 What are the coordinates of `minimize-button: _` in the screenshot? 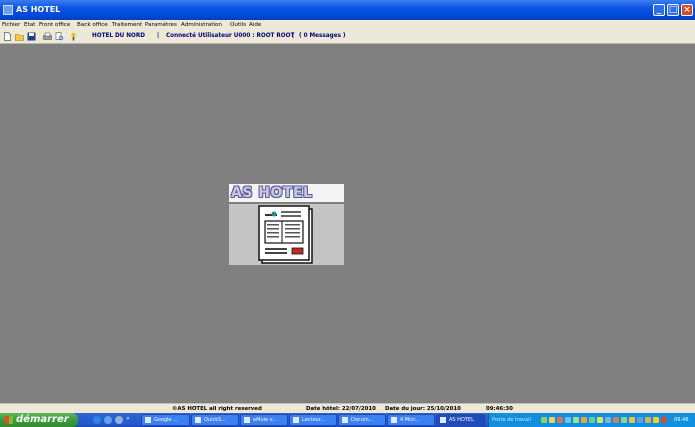 It's located at (659, 10).